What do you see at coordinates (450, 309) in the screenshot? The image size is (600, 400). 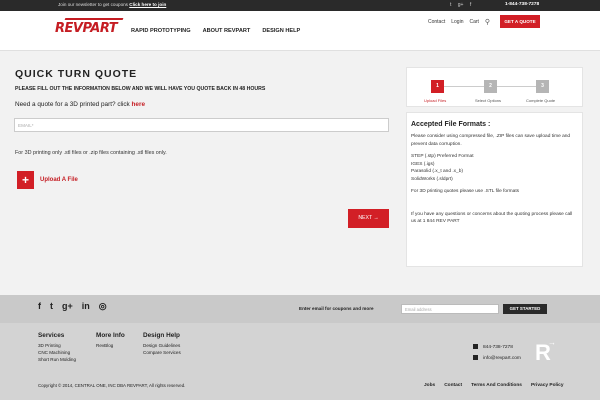 I see `footer-email-input: Email address` at bounding box center [450, 309].